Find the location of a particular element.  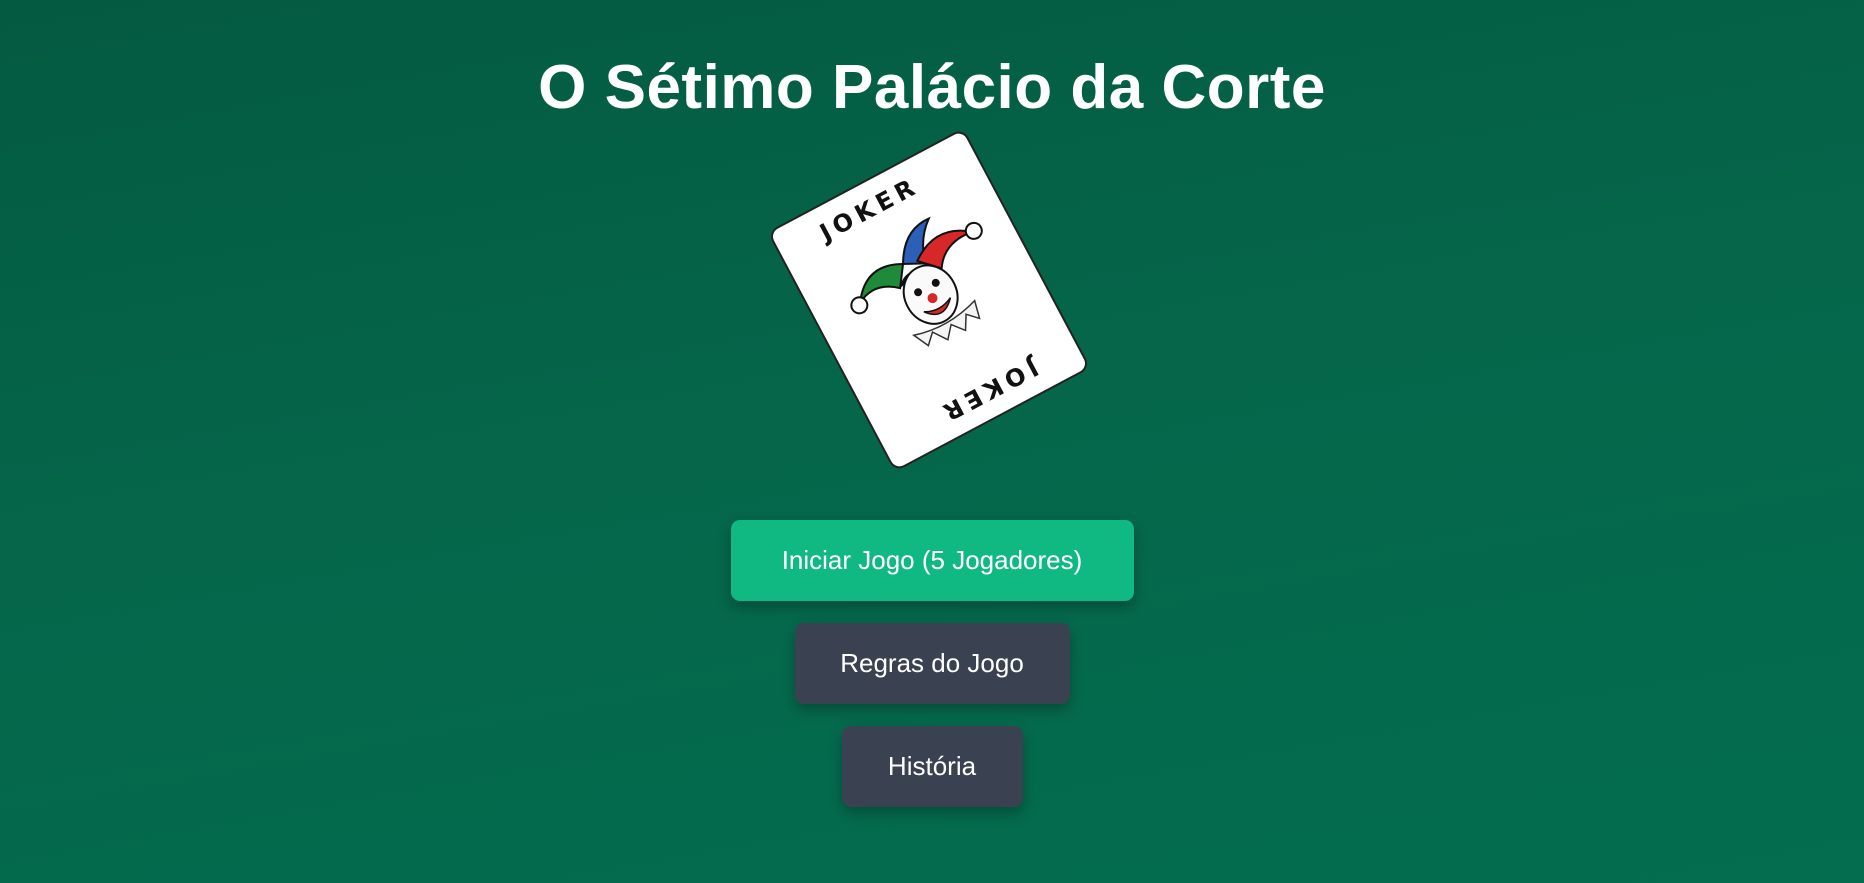

rules-button: Regras do Jogo is located at coordinates (932, 663).